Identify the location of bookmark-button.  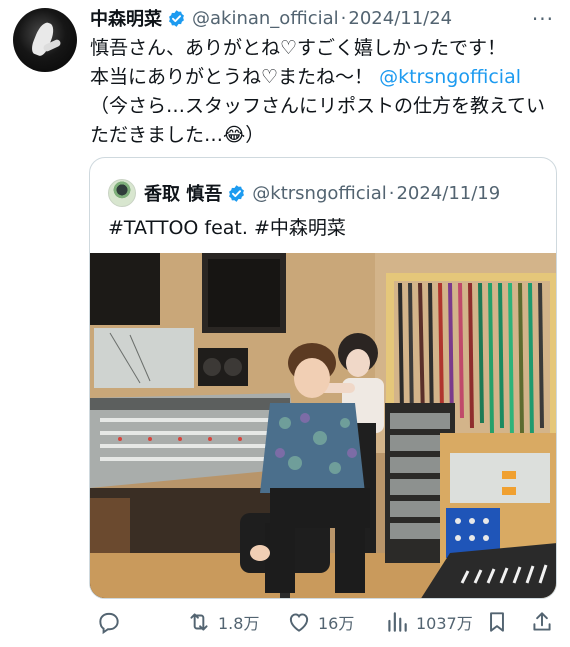
(500, 622).